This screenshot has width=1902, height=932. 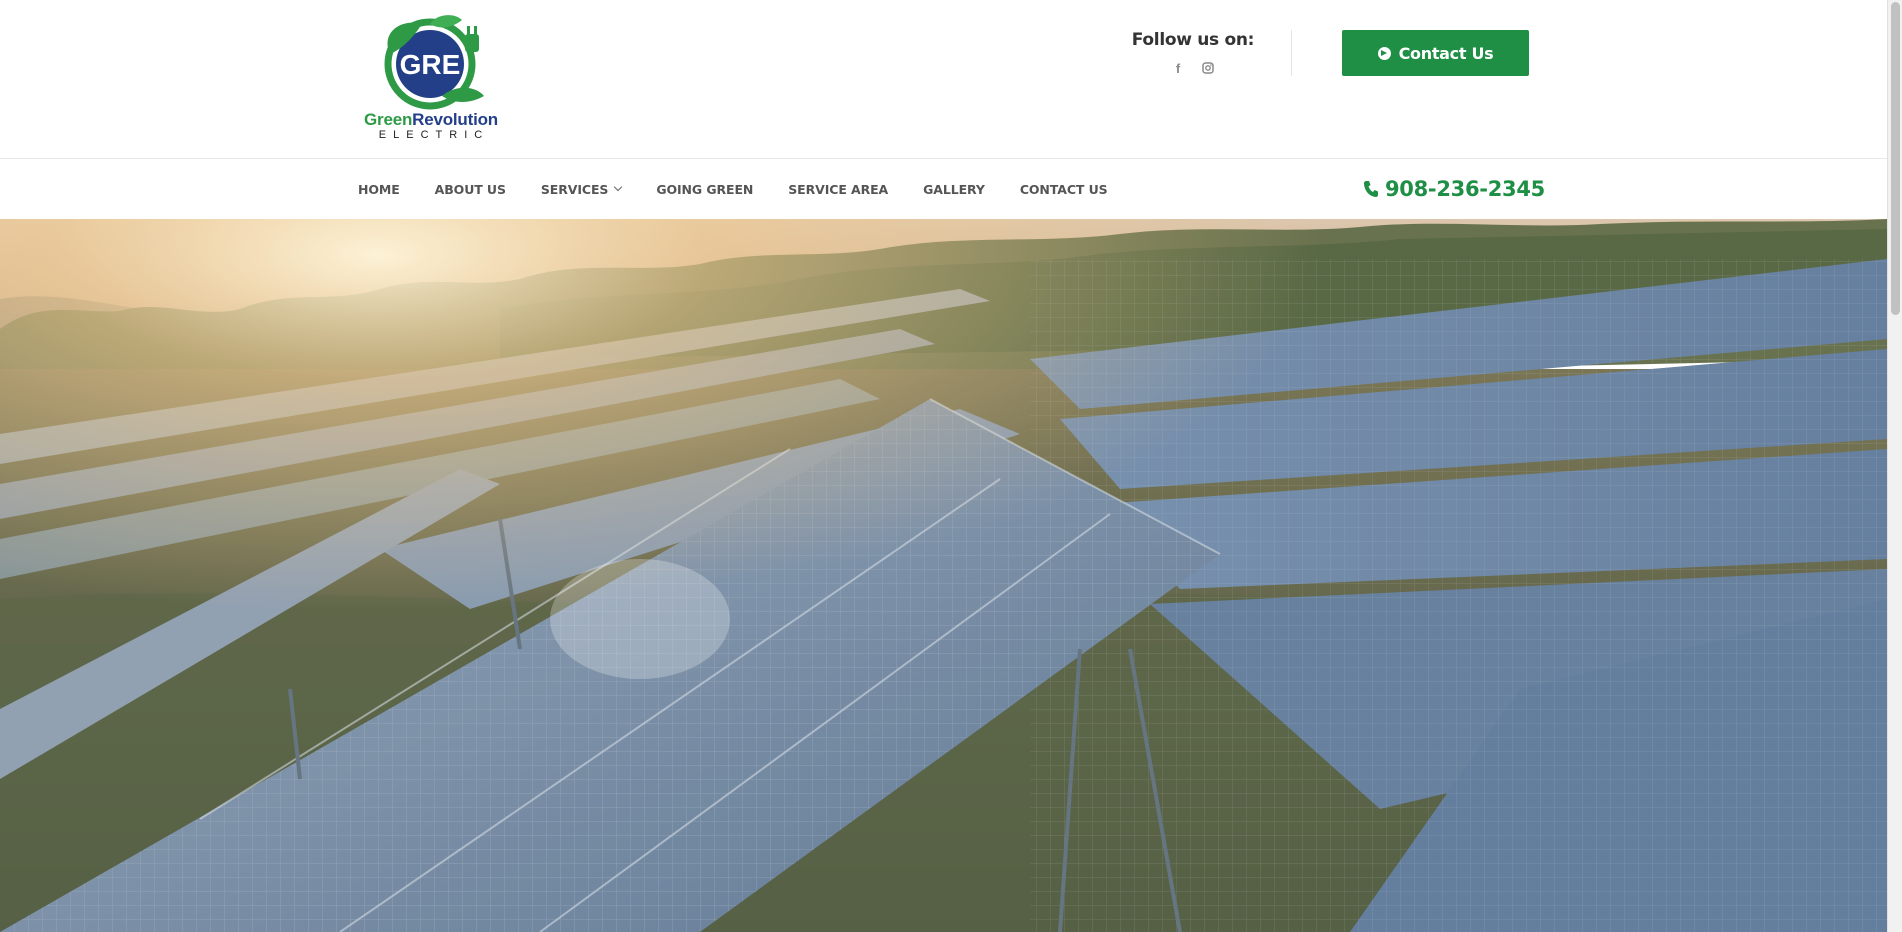 I want to click on nav-item-gallery: GALLERY, so click(x=954, y=189).